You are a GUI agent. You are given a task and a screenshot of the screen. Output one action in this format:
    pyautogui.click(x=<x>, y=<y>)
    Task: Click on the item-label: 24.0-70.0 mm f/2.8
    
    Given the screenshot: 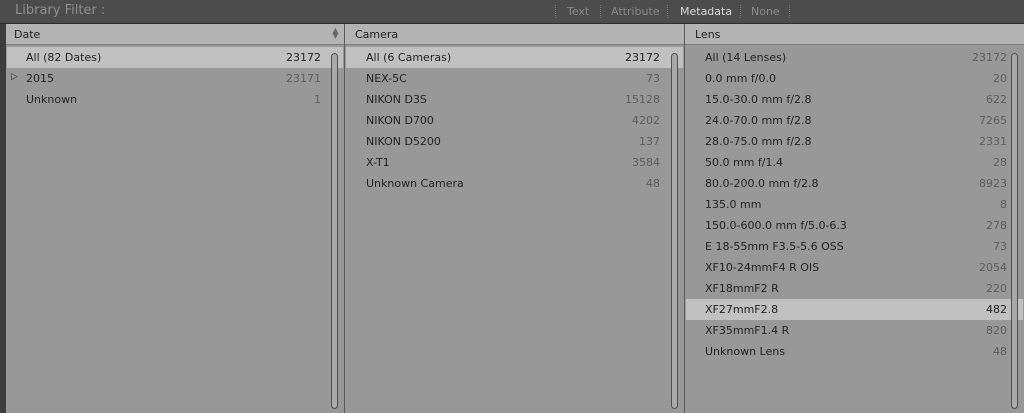 What is the action you would take?
    pyautogui.click(x=758, y=120)
    